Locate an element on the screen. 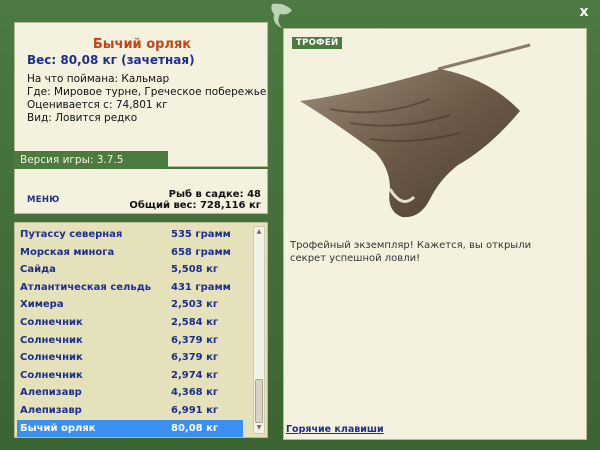  list-scrollbar: ▲ ▼ is located at coordinates (259, 330).